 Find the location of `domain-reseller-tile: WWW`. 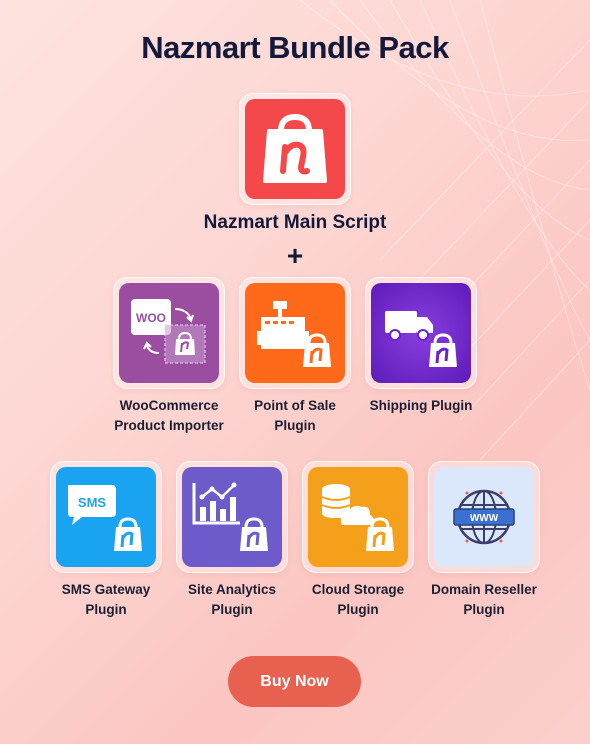

domain-reseller-tile: WWW is located at coordinates (484, 517).